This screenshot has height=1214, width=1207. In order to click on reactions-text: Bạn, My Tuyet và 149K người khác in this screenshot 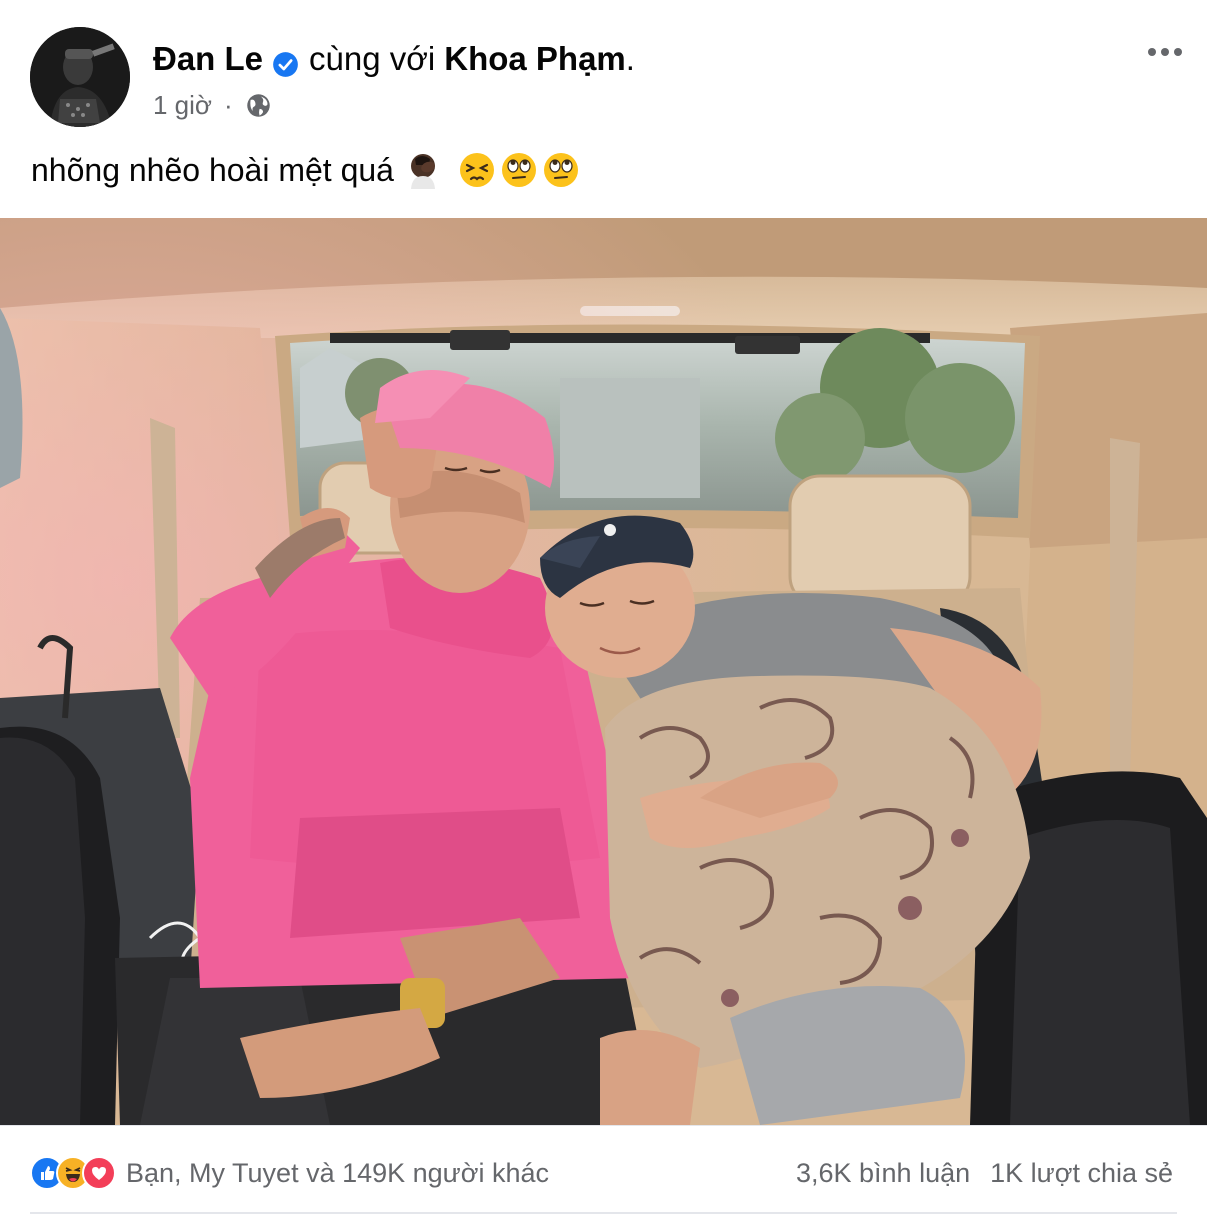, I will do `click(337, 1173)`.